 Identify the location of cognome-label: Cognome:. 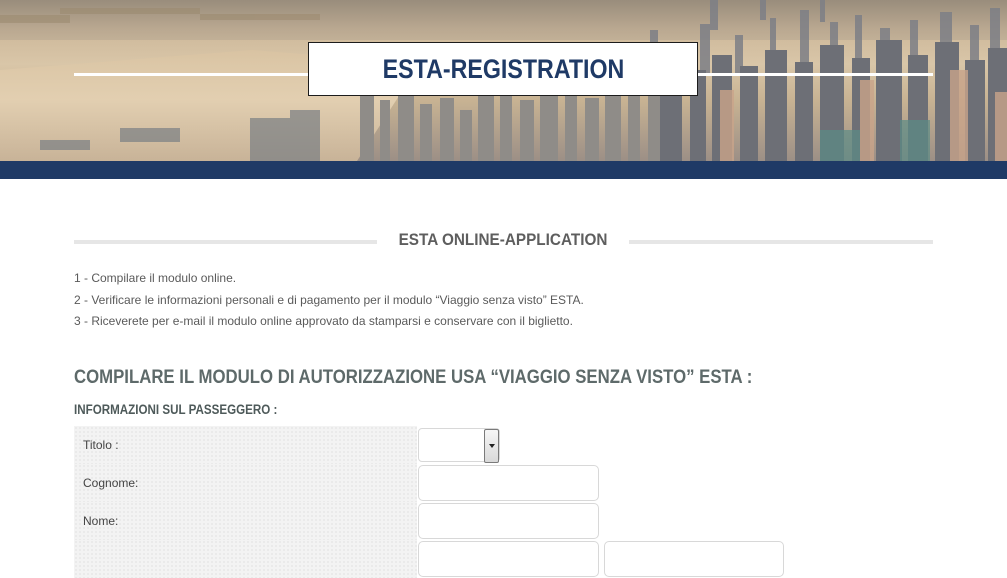
(245, 483).